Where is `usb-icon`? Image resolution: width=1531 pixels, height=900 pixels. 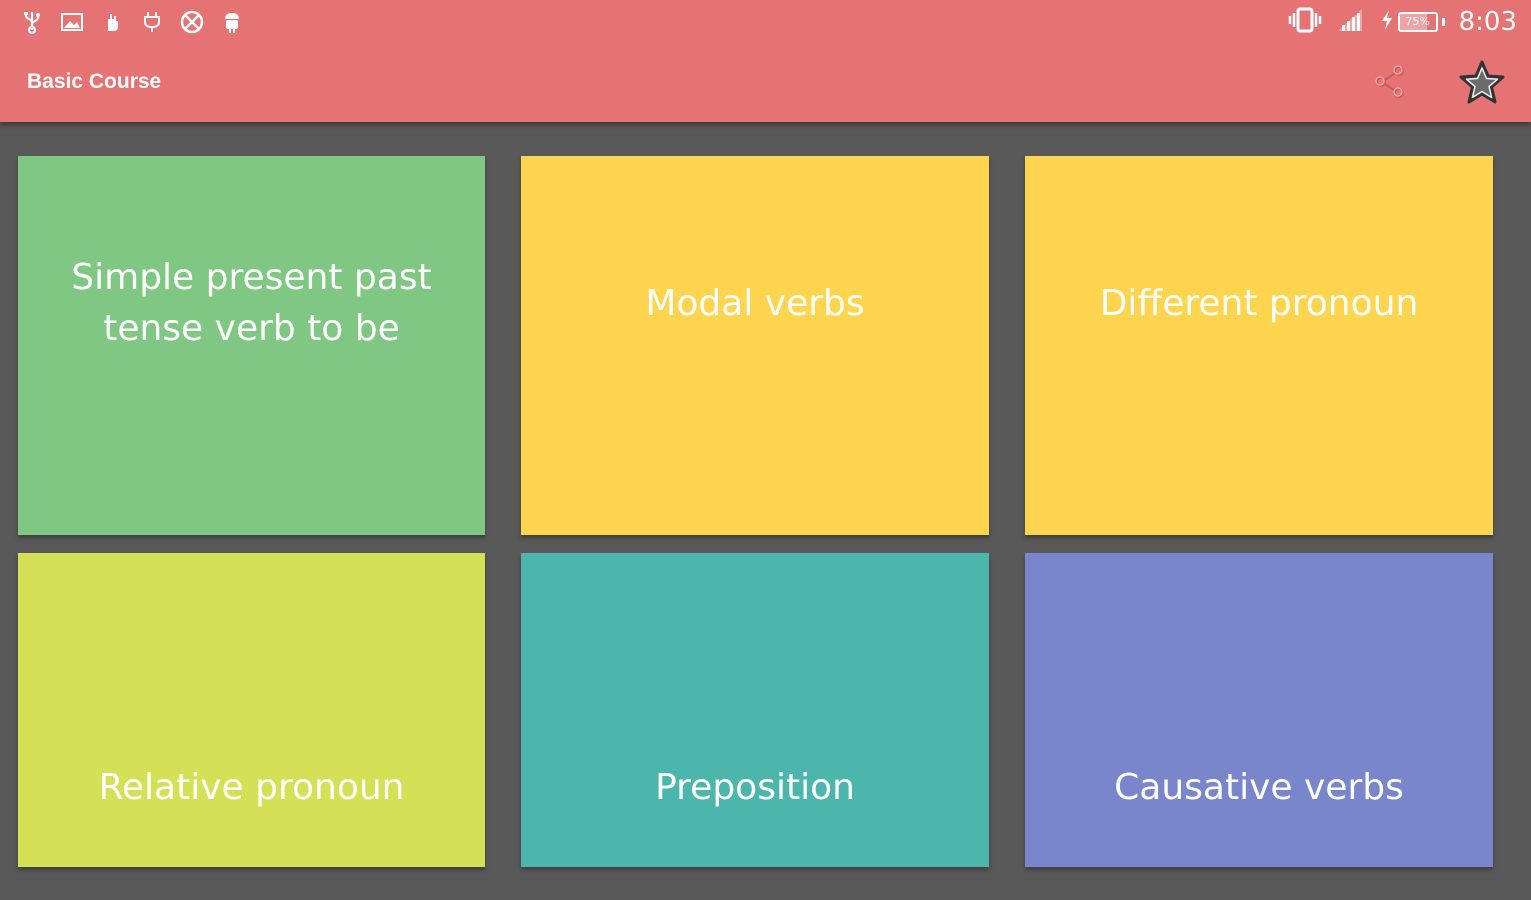 usb-icon is located at coordinates (32, 22).